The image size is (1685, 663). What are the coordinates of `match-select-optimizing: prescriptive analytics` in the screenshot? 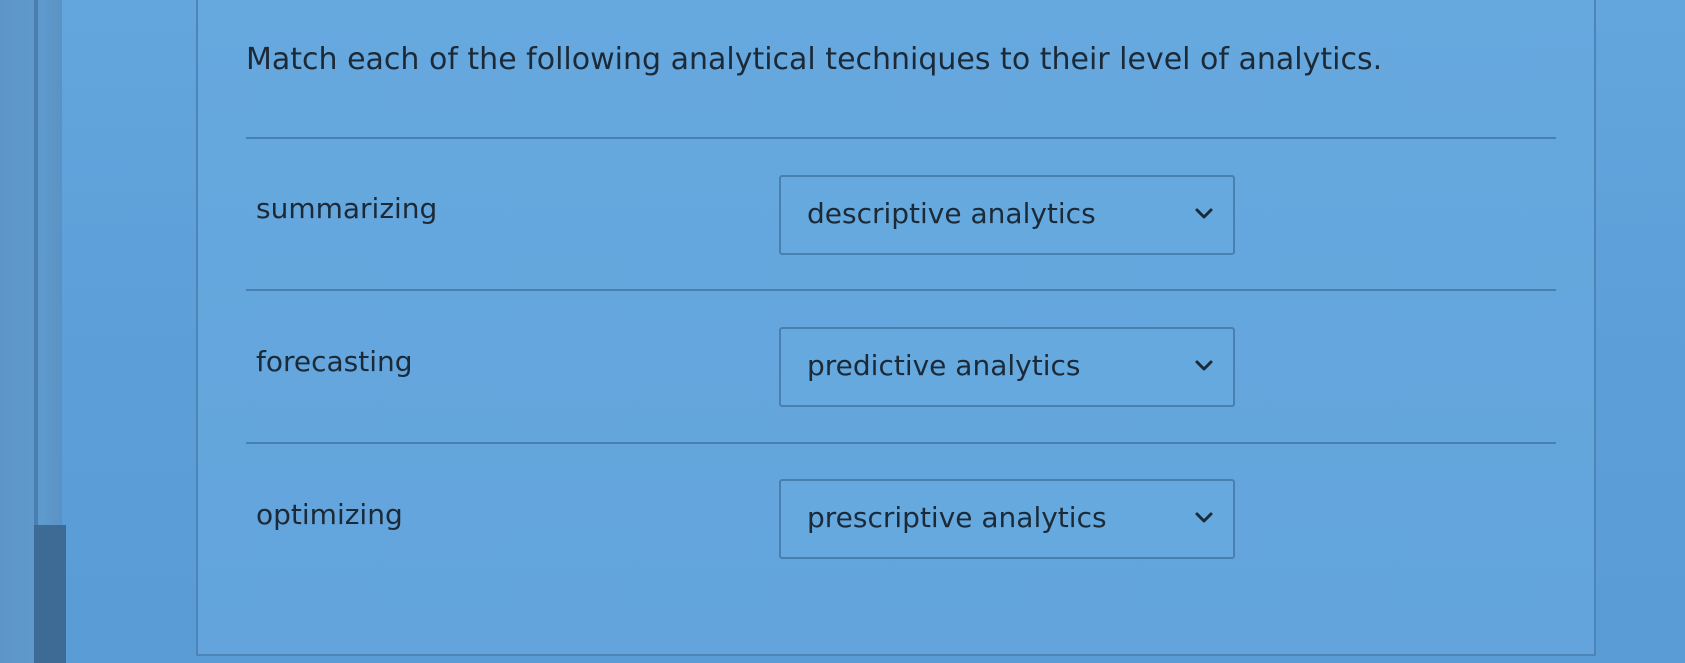 It's located at (1007, 519).